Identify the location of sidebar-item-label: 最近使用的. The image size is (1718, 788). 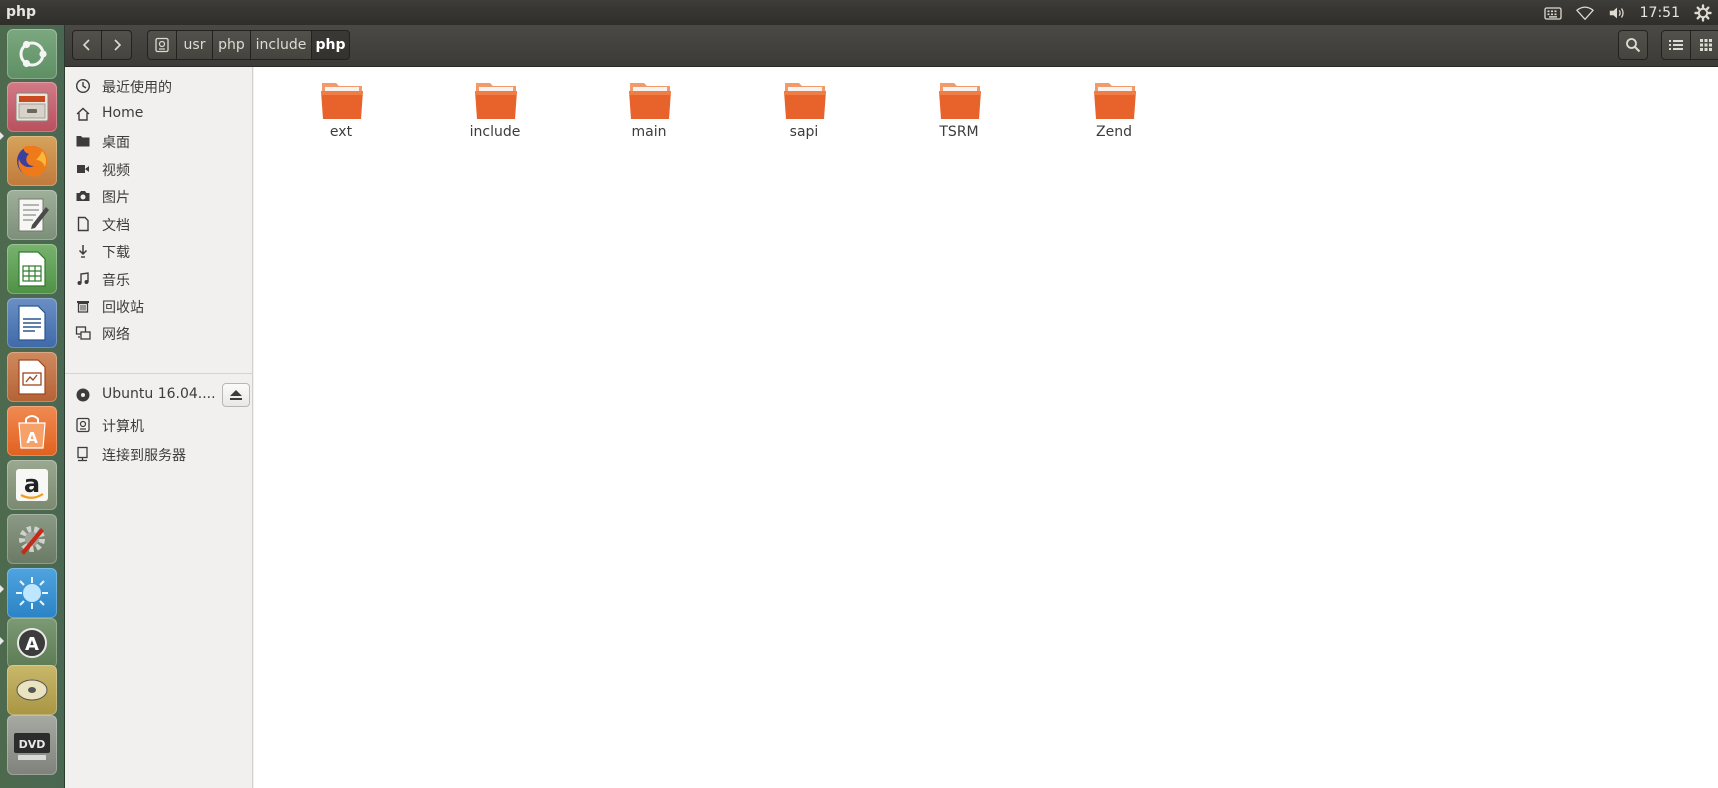
(137, 88).